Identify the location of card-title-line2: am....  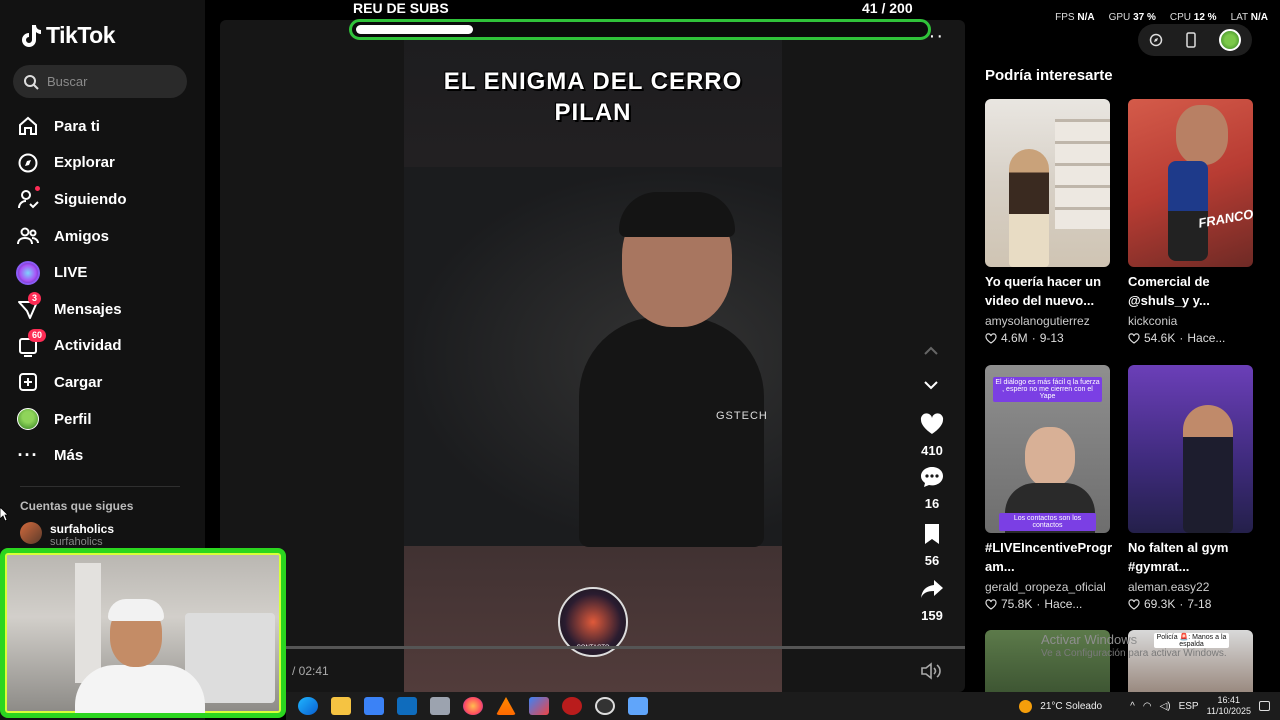
(1000, 566).